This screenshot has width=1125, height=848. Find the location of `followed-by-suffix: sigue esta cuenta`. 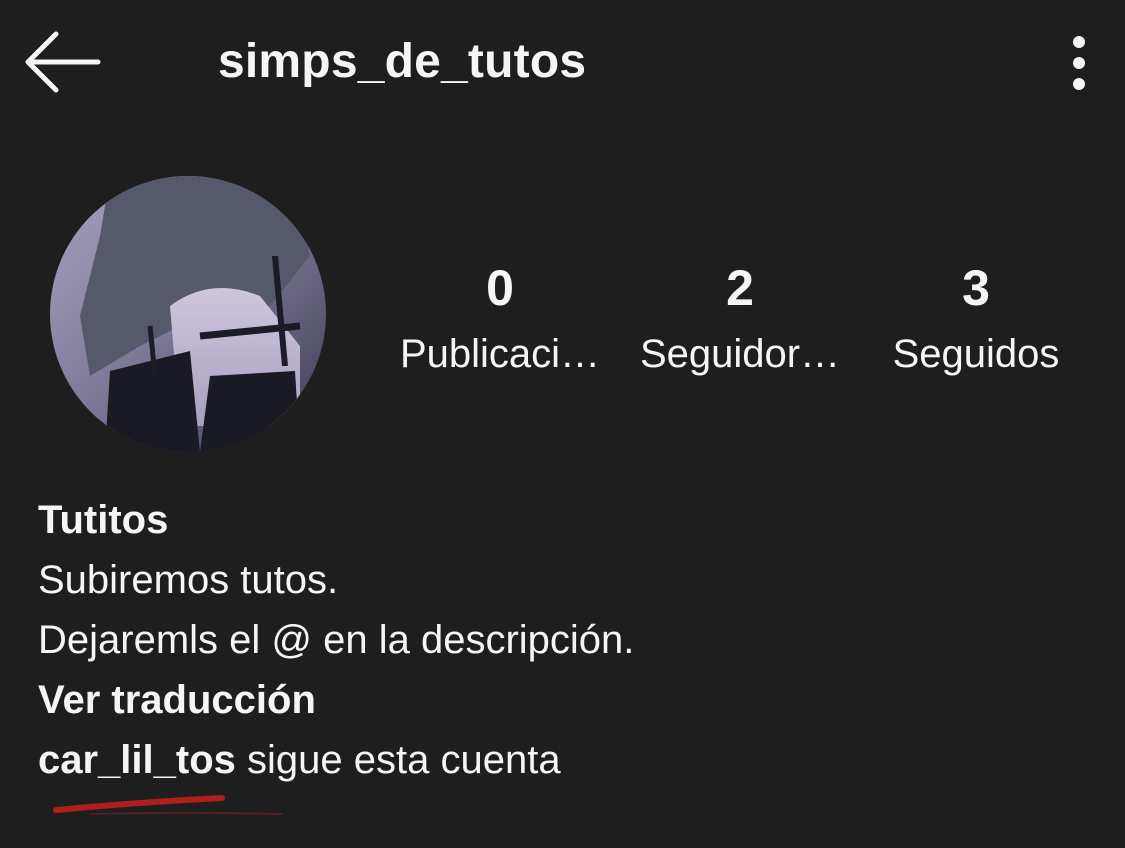

followed-by-suffix: sigue esta cuenta is located at coordinates (404, 760).